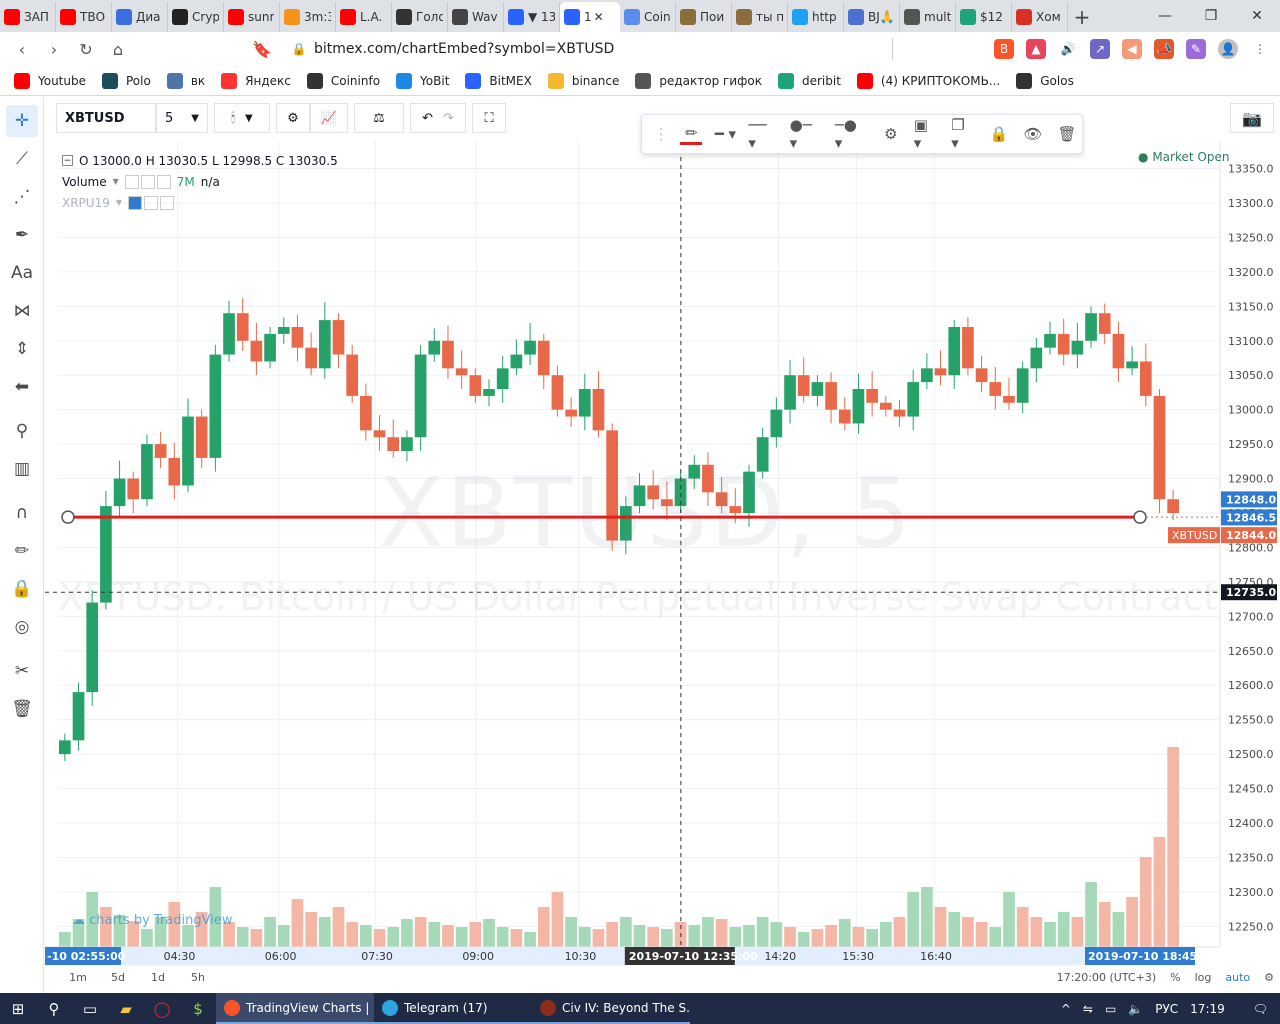  I want to click on browser-tab: Cryp, so click(196, 17).